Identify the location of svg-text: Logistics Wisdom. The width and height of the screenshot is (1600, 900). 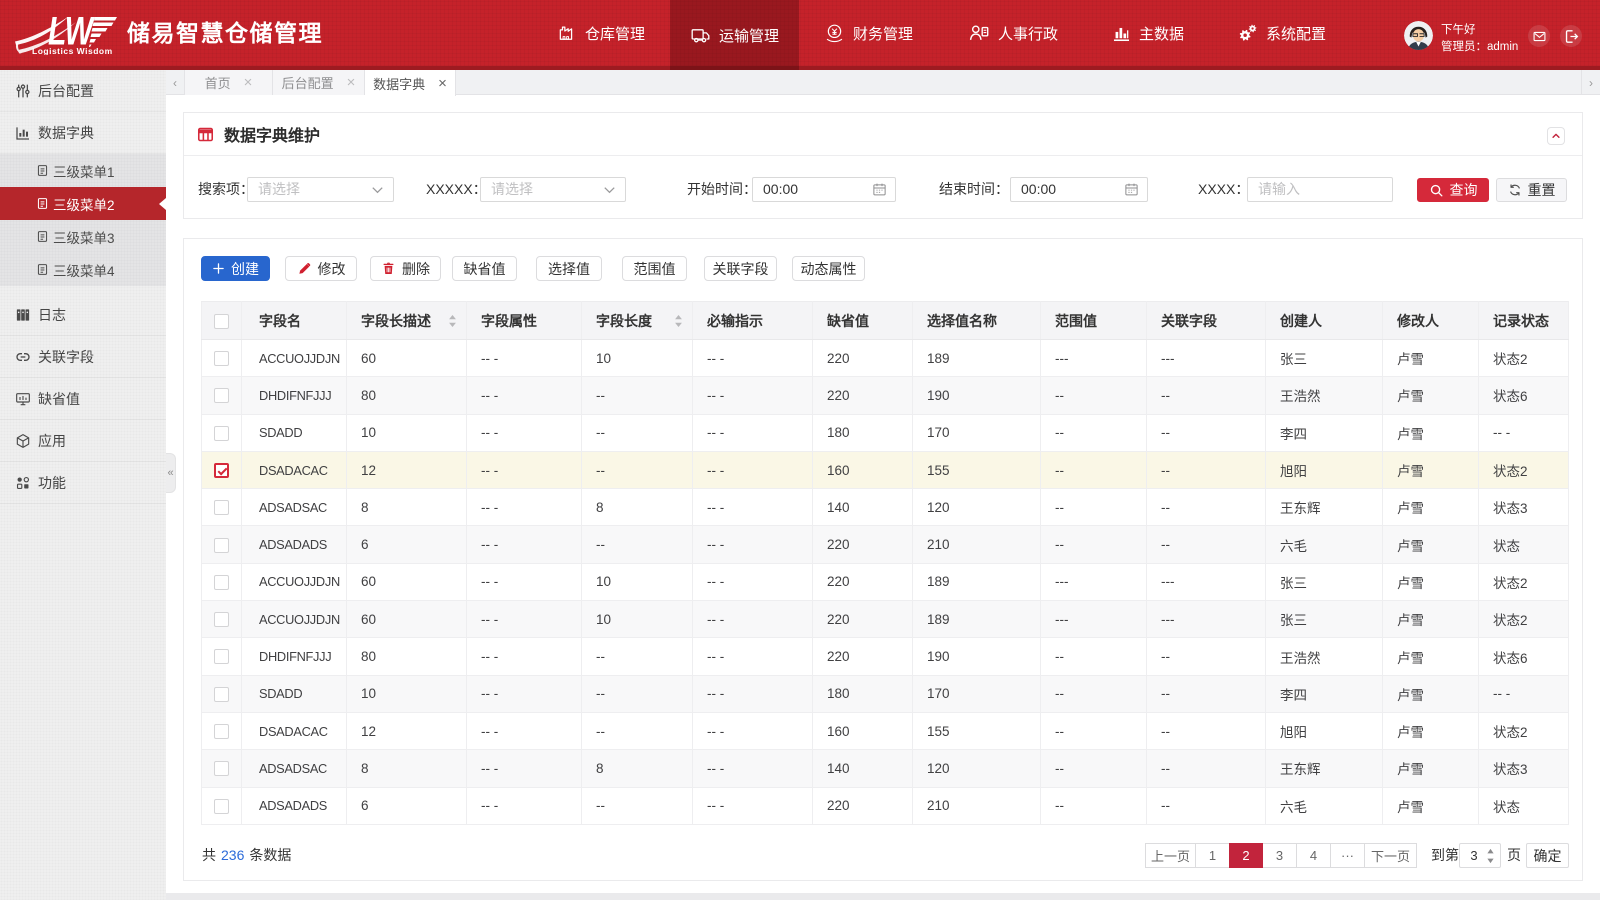
(72, 50).